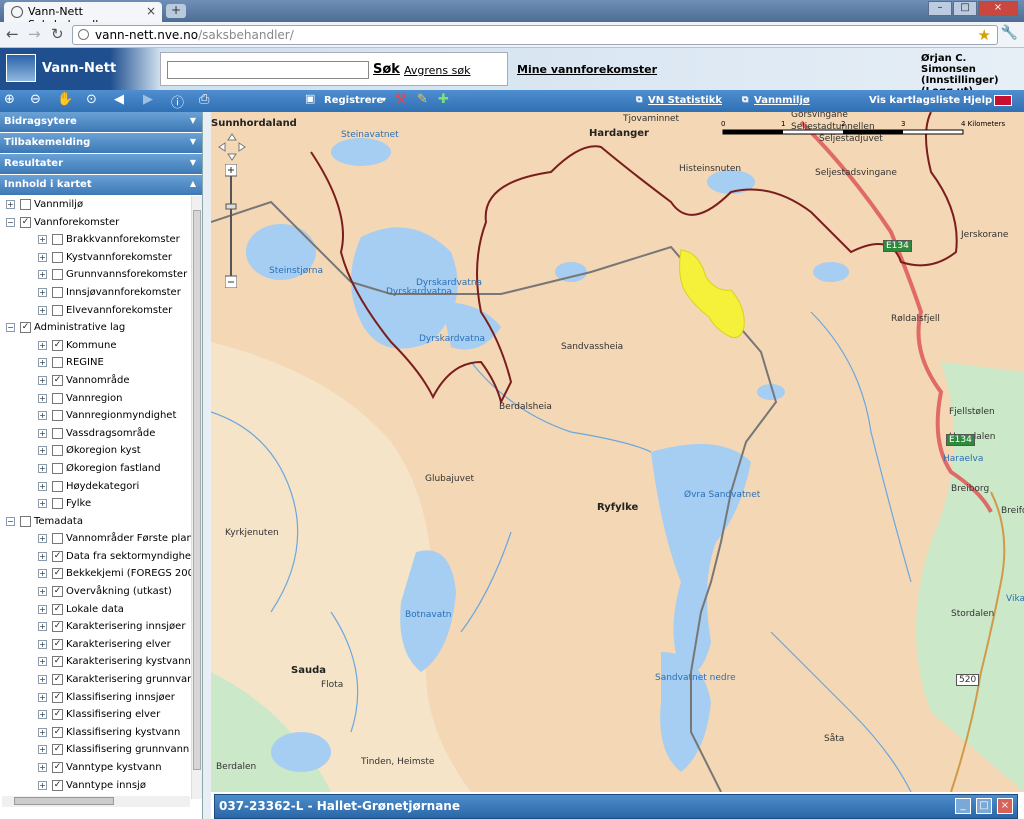 The width and height of the screenshot is (1024, 819). What do you see at coordinates (231, 226) in the screenshot?
I see `zoom-slider` at bounding box center [231, 226].